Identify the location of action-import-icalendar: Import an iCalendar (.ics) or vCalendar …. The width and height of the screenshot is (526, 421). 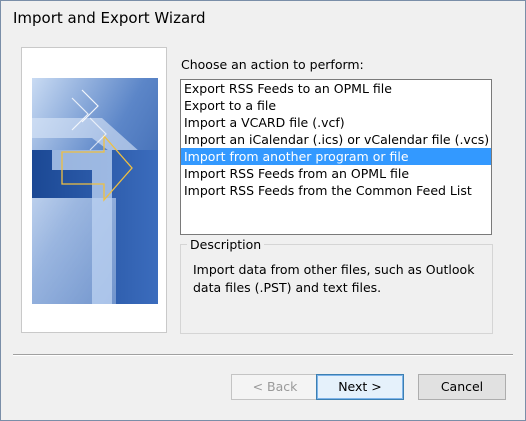
(336, 139).